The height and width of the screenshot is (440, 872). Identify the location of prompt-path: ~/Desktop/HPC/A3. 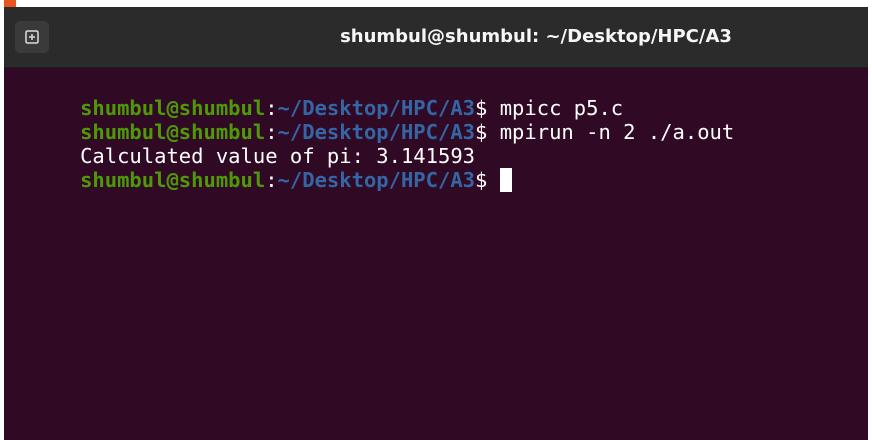
(376, 180).